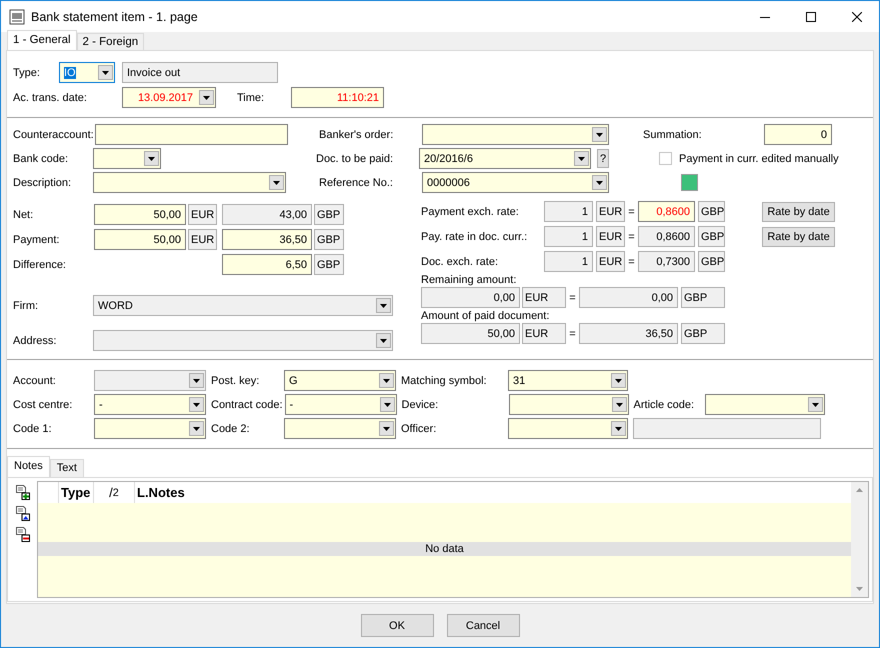 The image size is (880, 648). Describe the element at coordinates (469, 280) in the screenshot. I see `field-label: Remaining amount:` at that location.